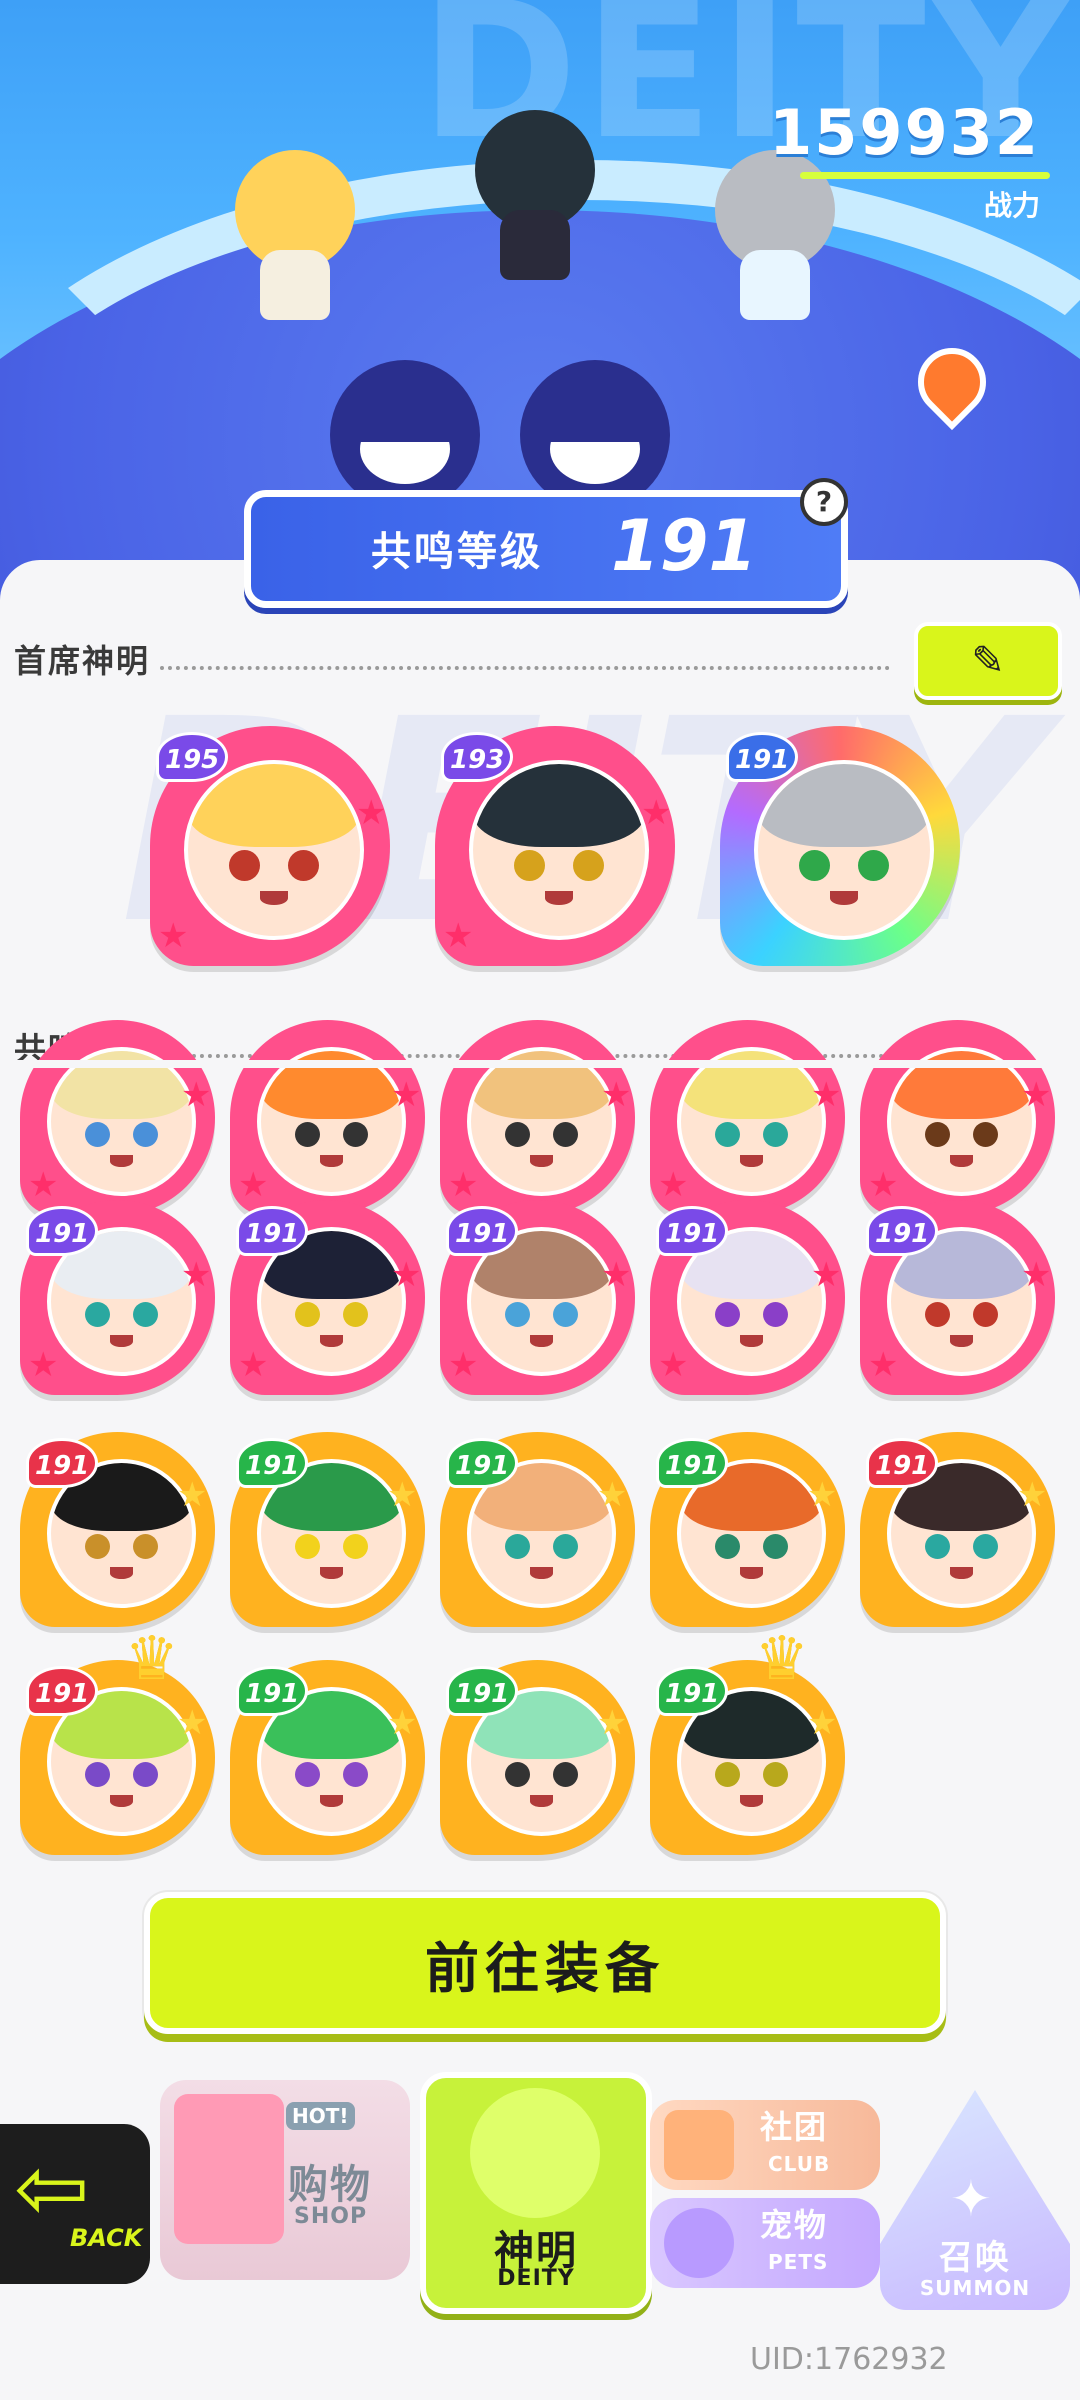  What do you see at coordinates (824, 502) in the screenshot?
I see `help-icon: ?` at bounding box center [824, 502].